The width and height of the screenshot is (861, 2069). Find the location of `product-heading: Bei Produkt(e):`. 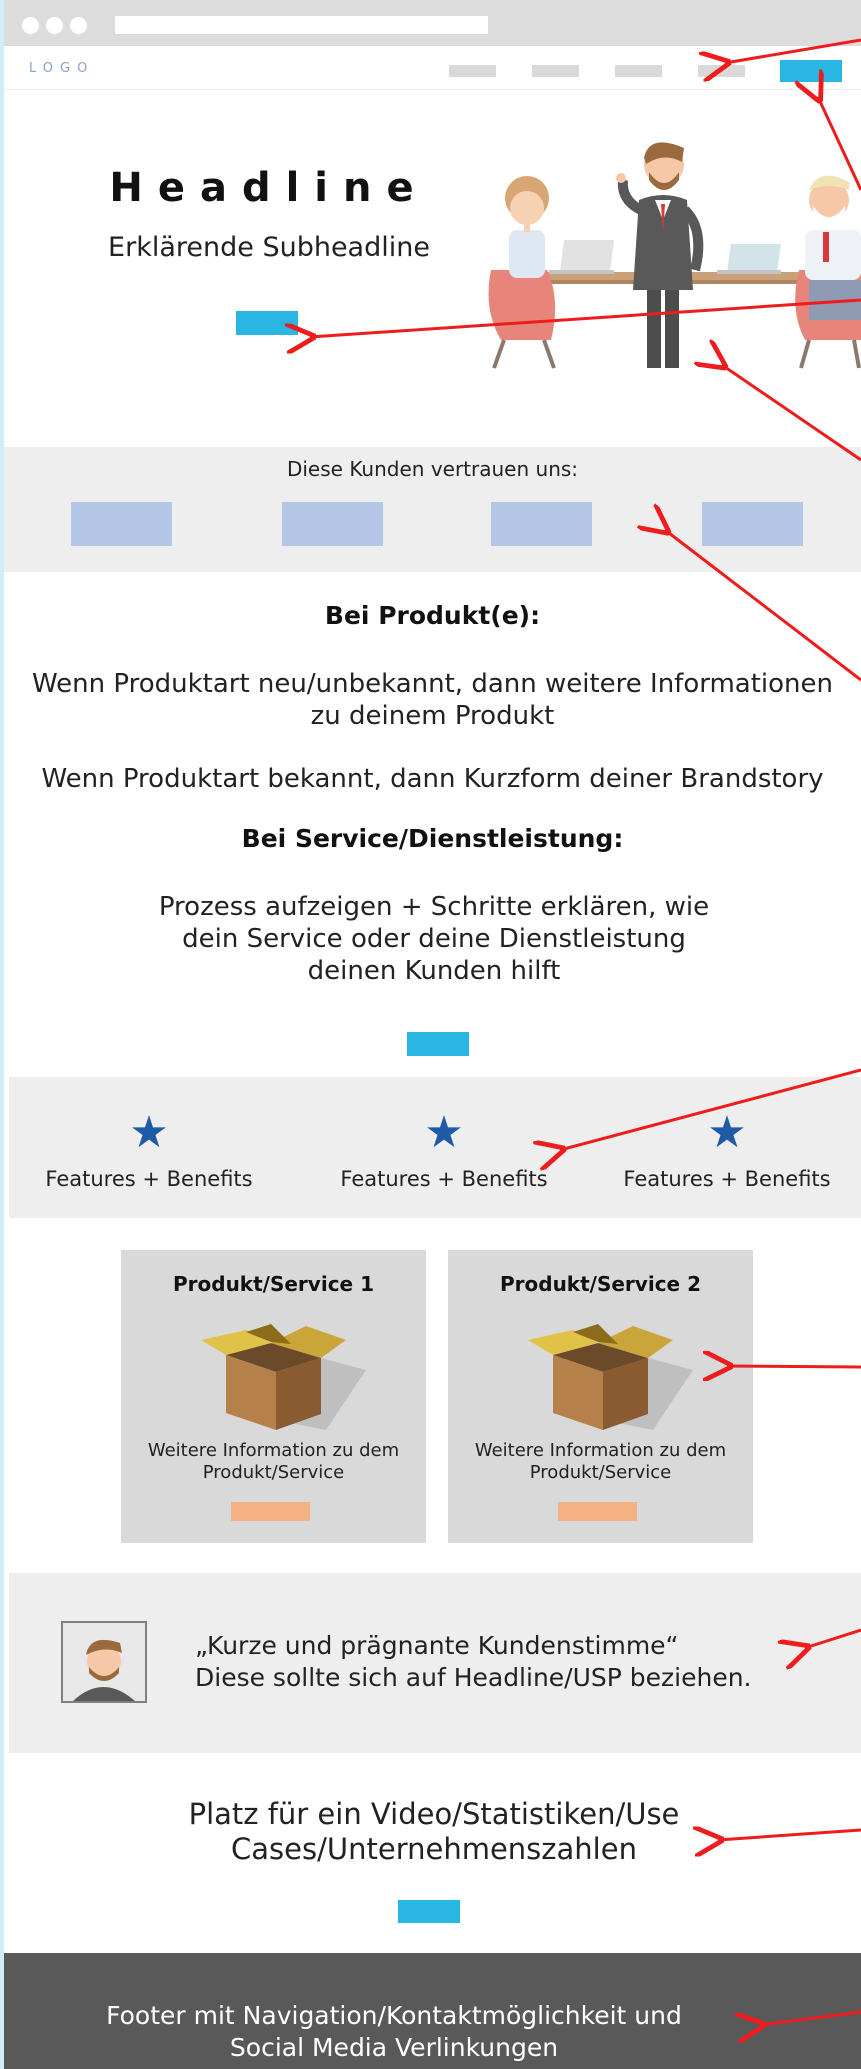

product-heading: Bei Produkt(e): is located at coordinates (432, 615).